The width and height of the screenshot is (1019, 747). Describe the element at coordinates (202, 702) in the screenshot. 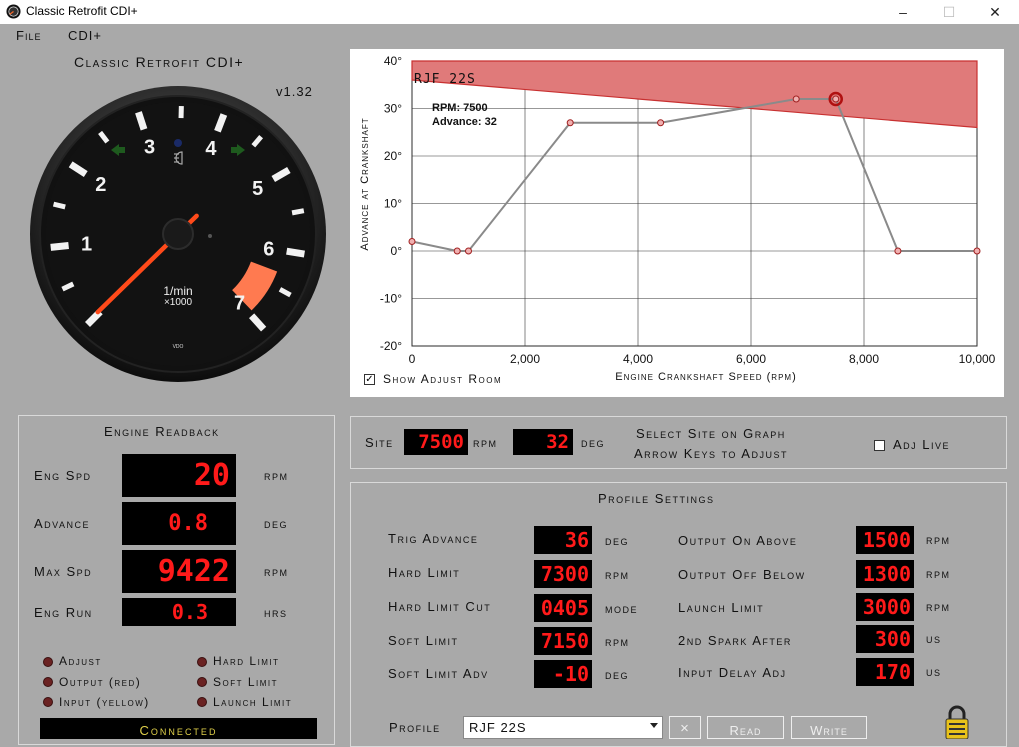

I see `launch-limit-indicator` at that location.